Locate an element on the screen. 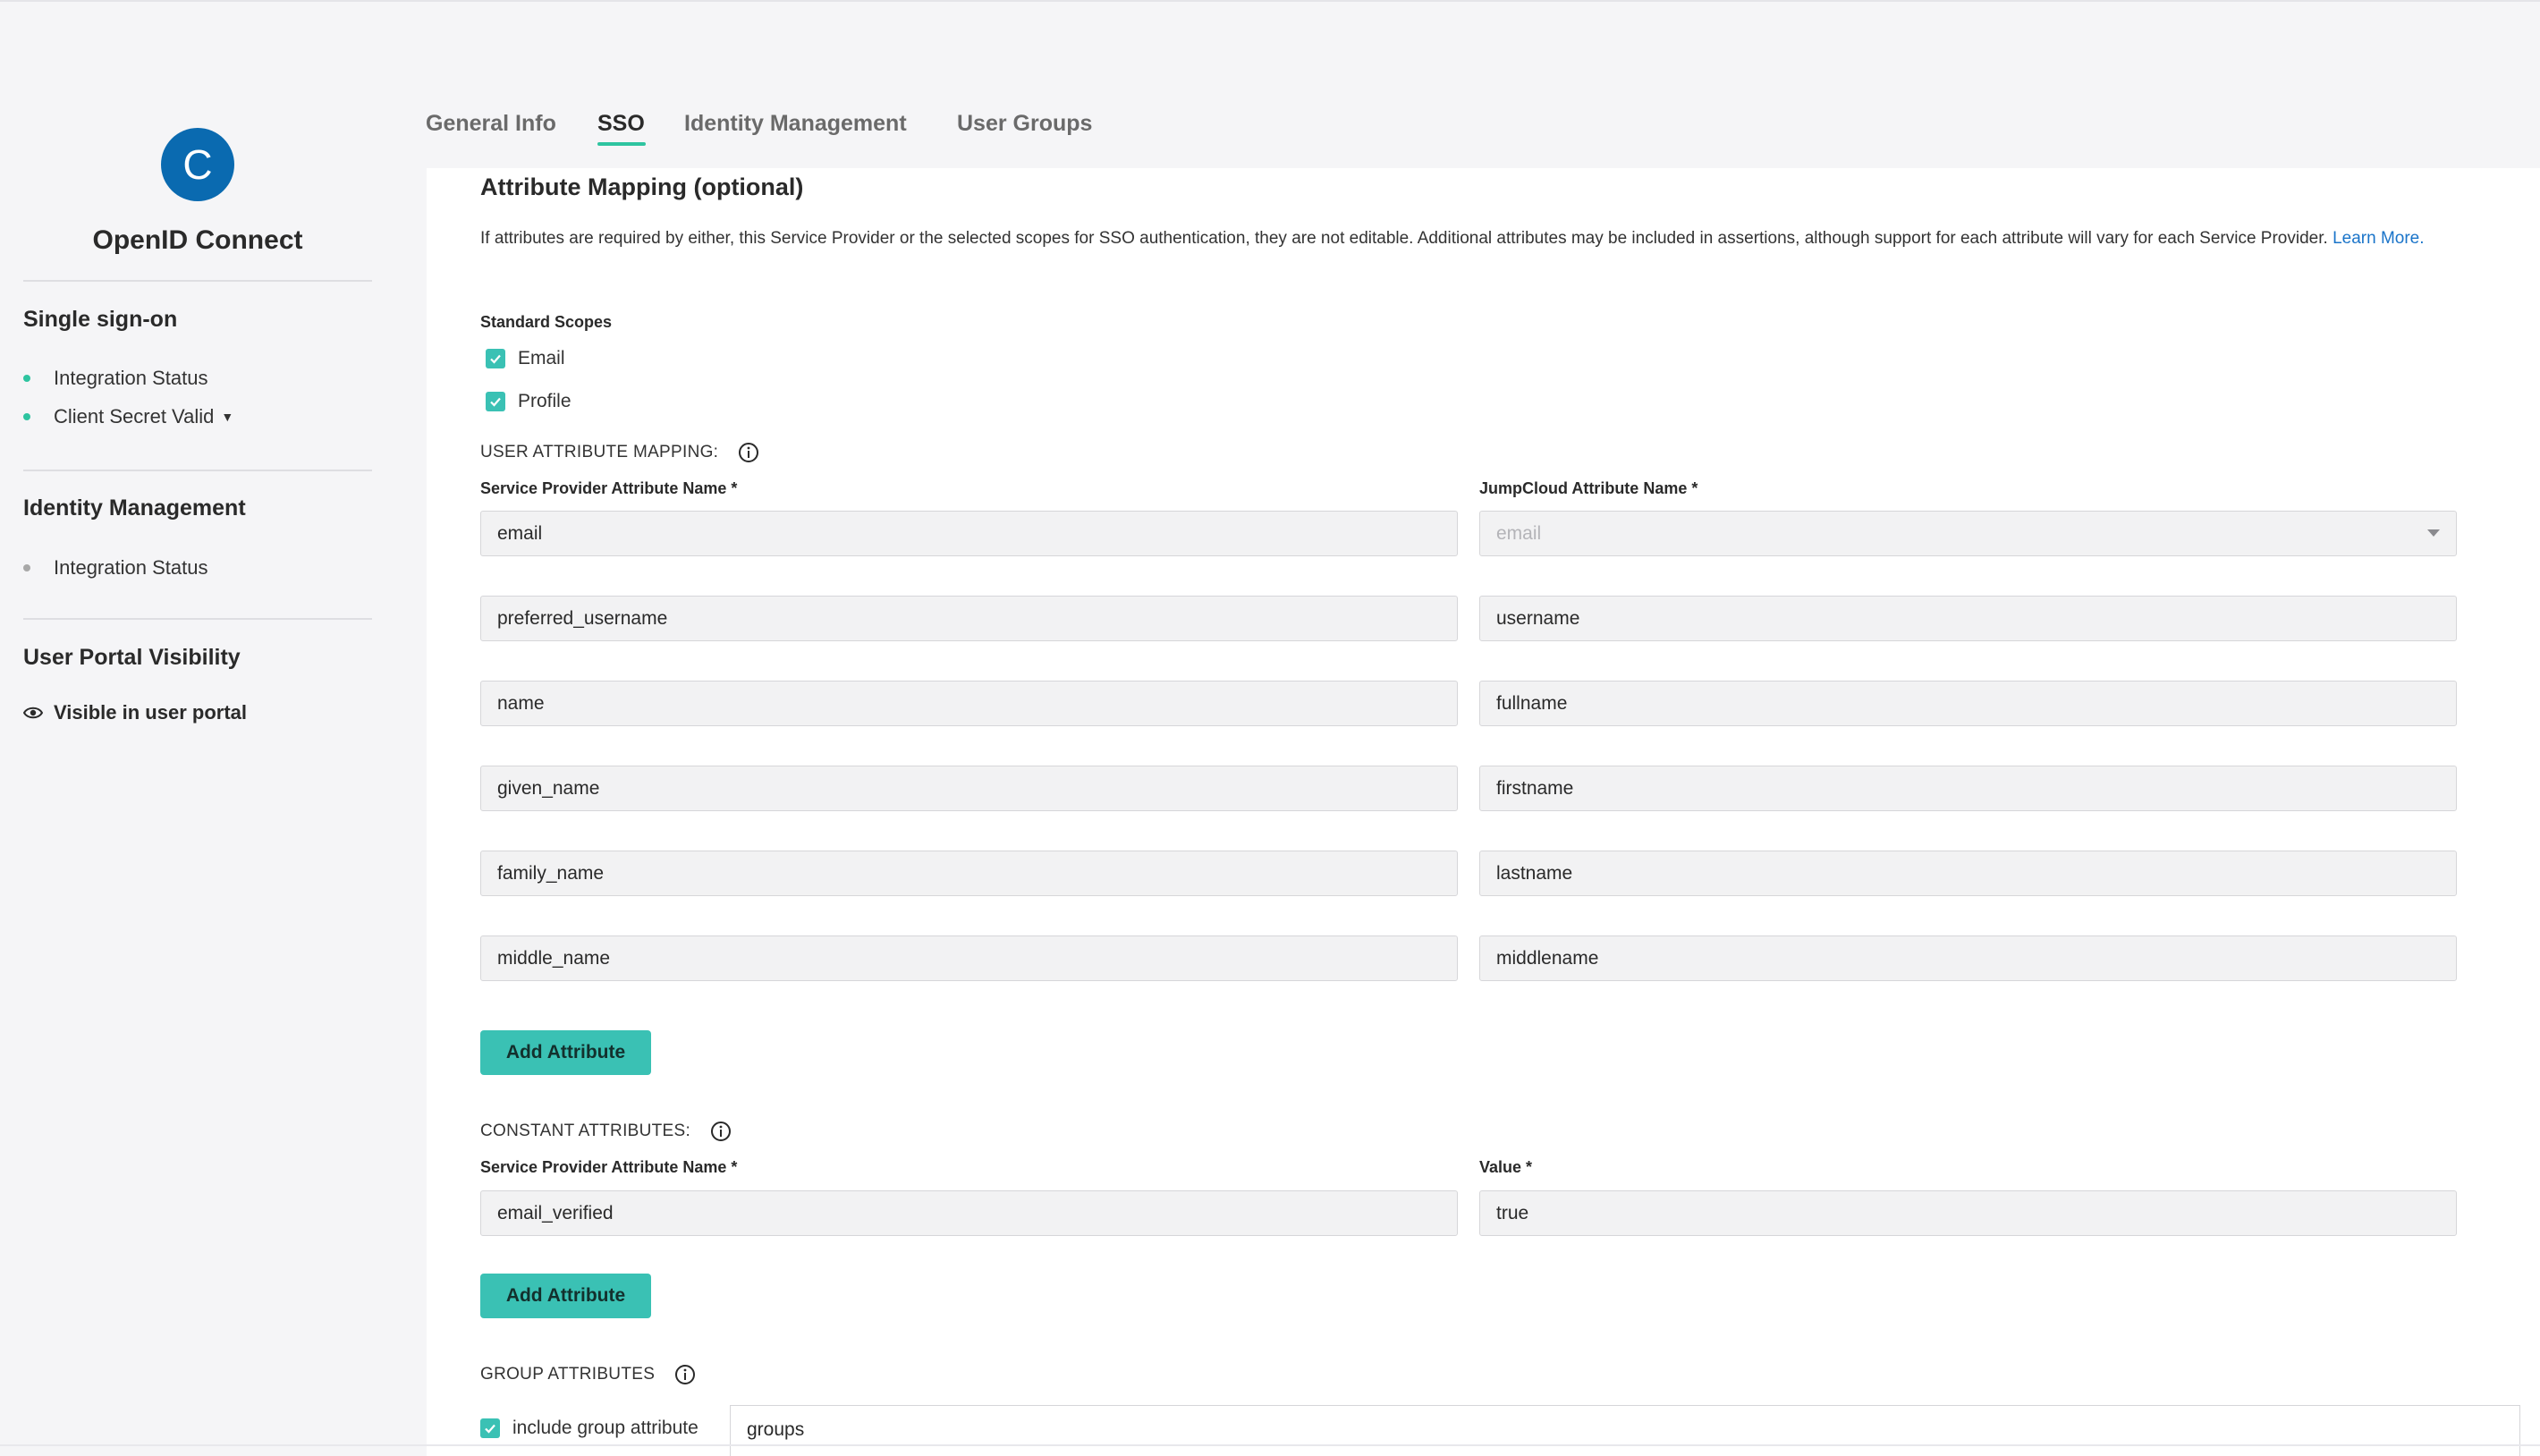 Image resolution: width=2540 pixels, height=1456 pixels. group-attributes-heading: GROUP ATTRIBUTES is located at coordinates (588, 1374).